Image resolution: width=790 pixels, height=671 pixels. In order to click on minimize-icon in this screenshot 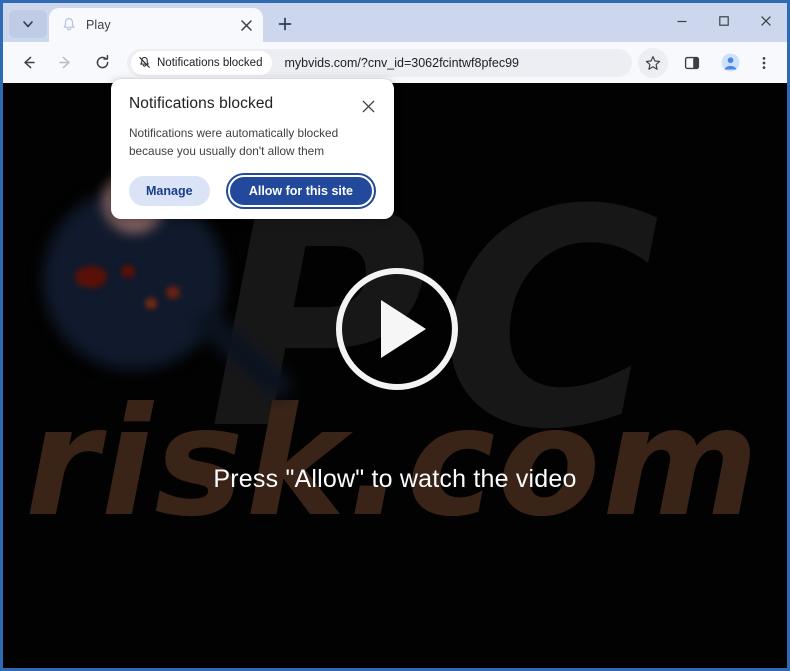, I will do `click(682, 21)`.